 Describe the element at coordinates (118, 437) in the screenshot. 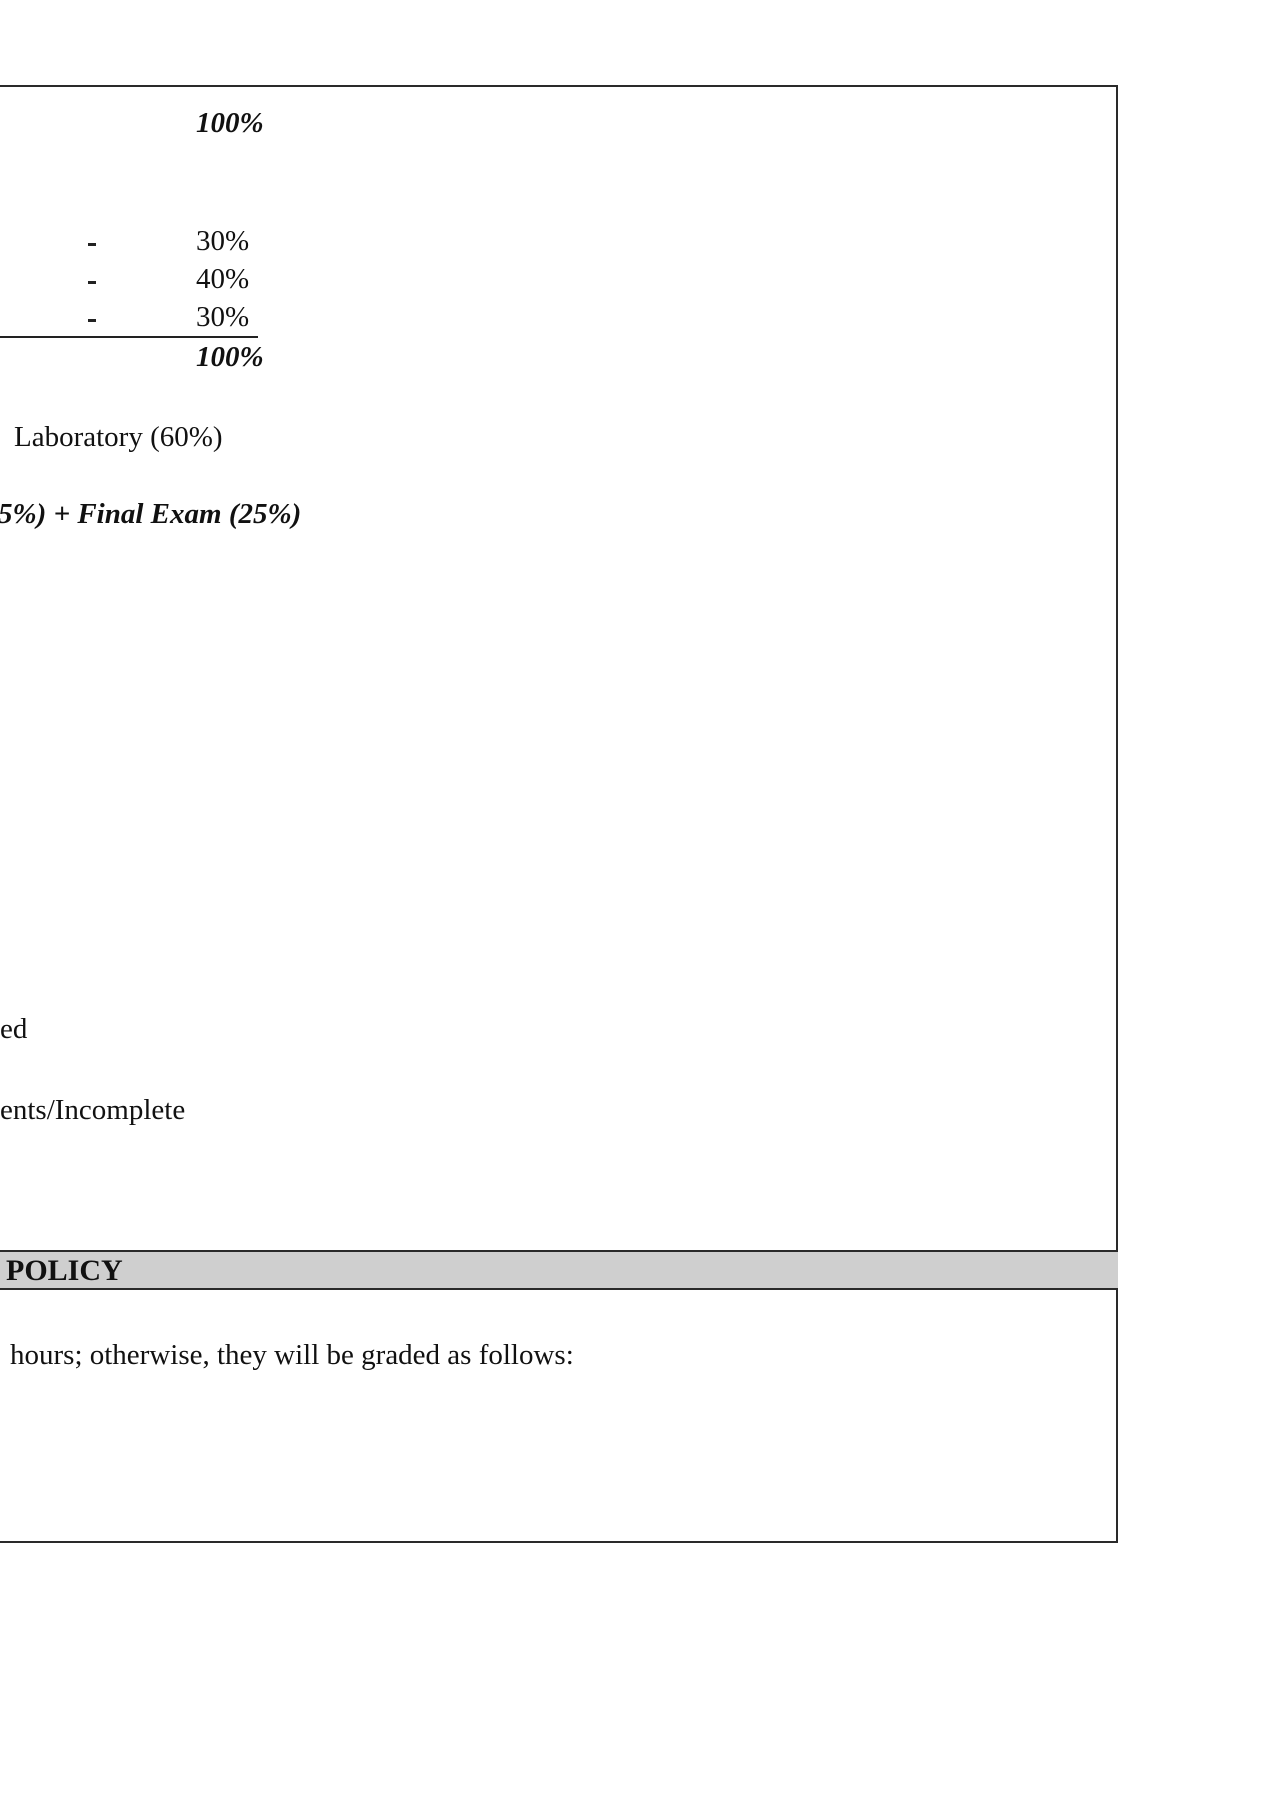

I see `formula-lab-text: Laboratory (60%)` at that location.